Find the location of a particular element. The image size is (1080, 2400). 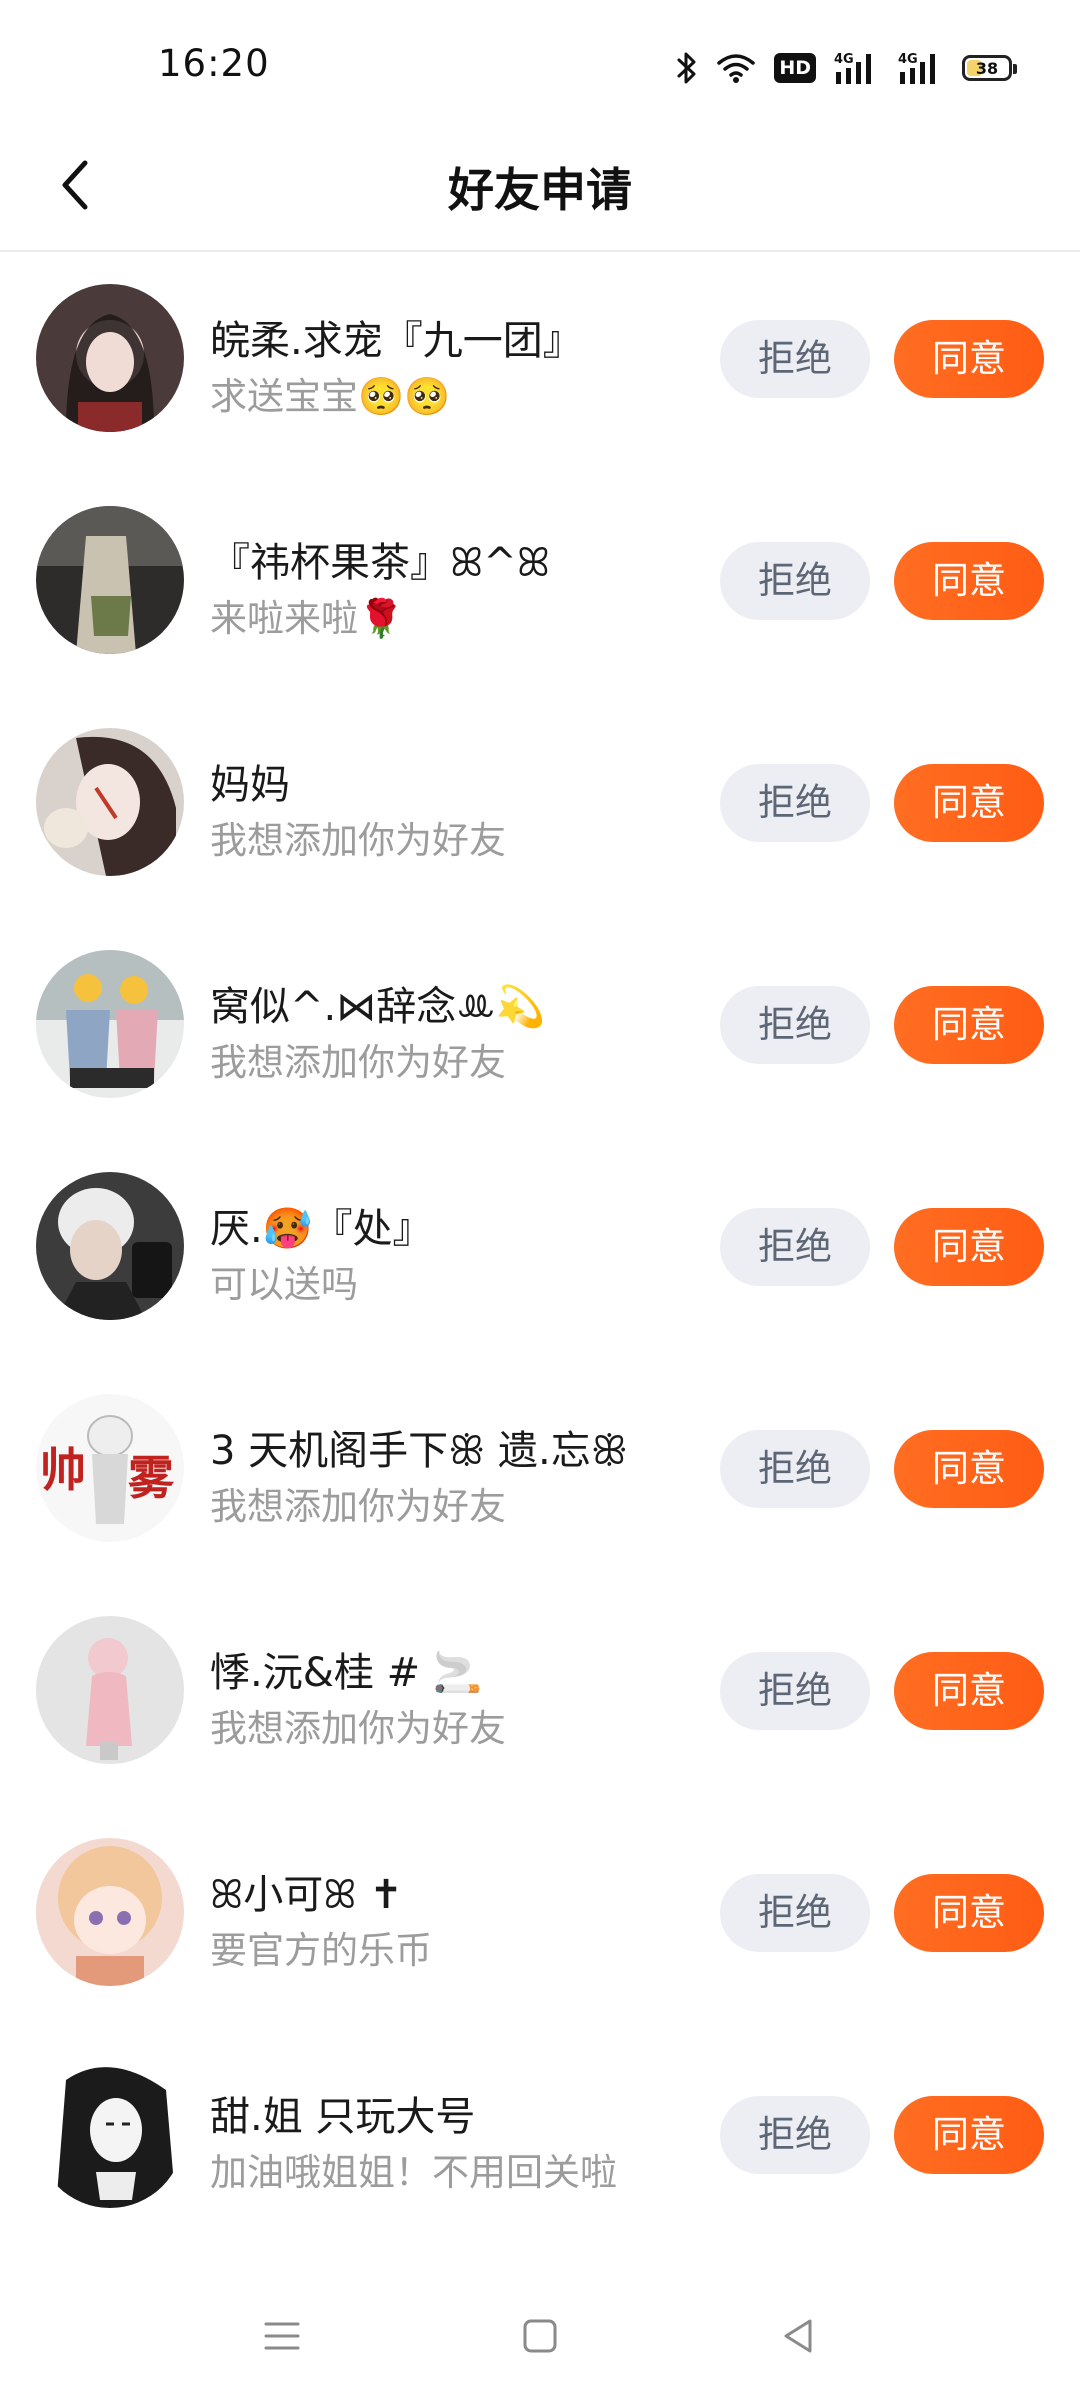

page-title: 好友申请 is located at coordinates (540, 190).